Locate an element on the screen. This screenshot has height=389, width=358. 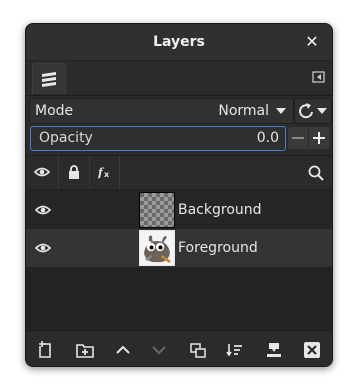
mode-dropdown: Mode Normal is located at coordinates (161, 111).